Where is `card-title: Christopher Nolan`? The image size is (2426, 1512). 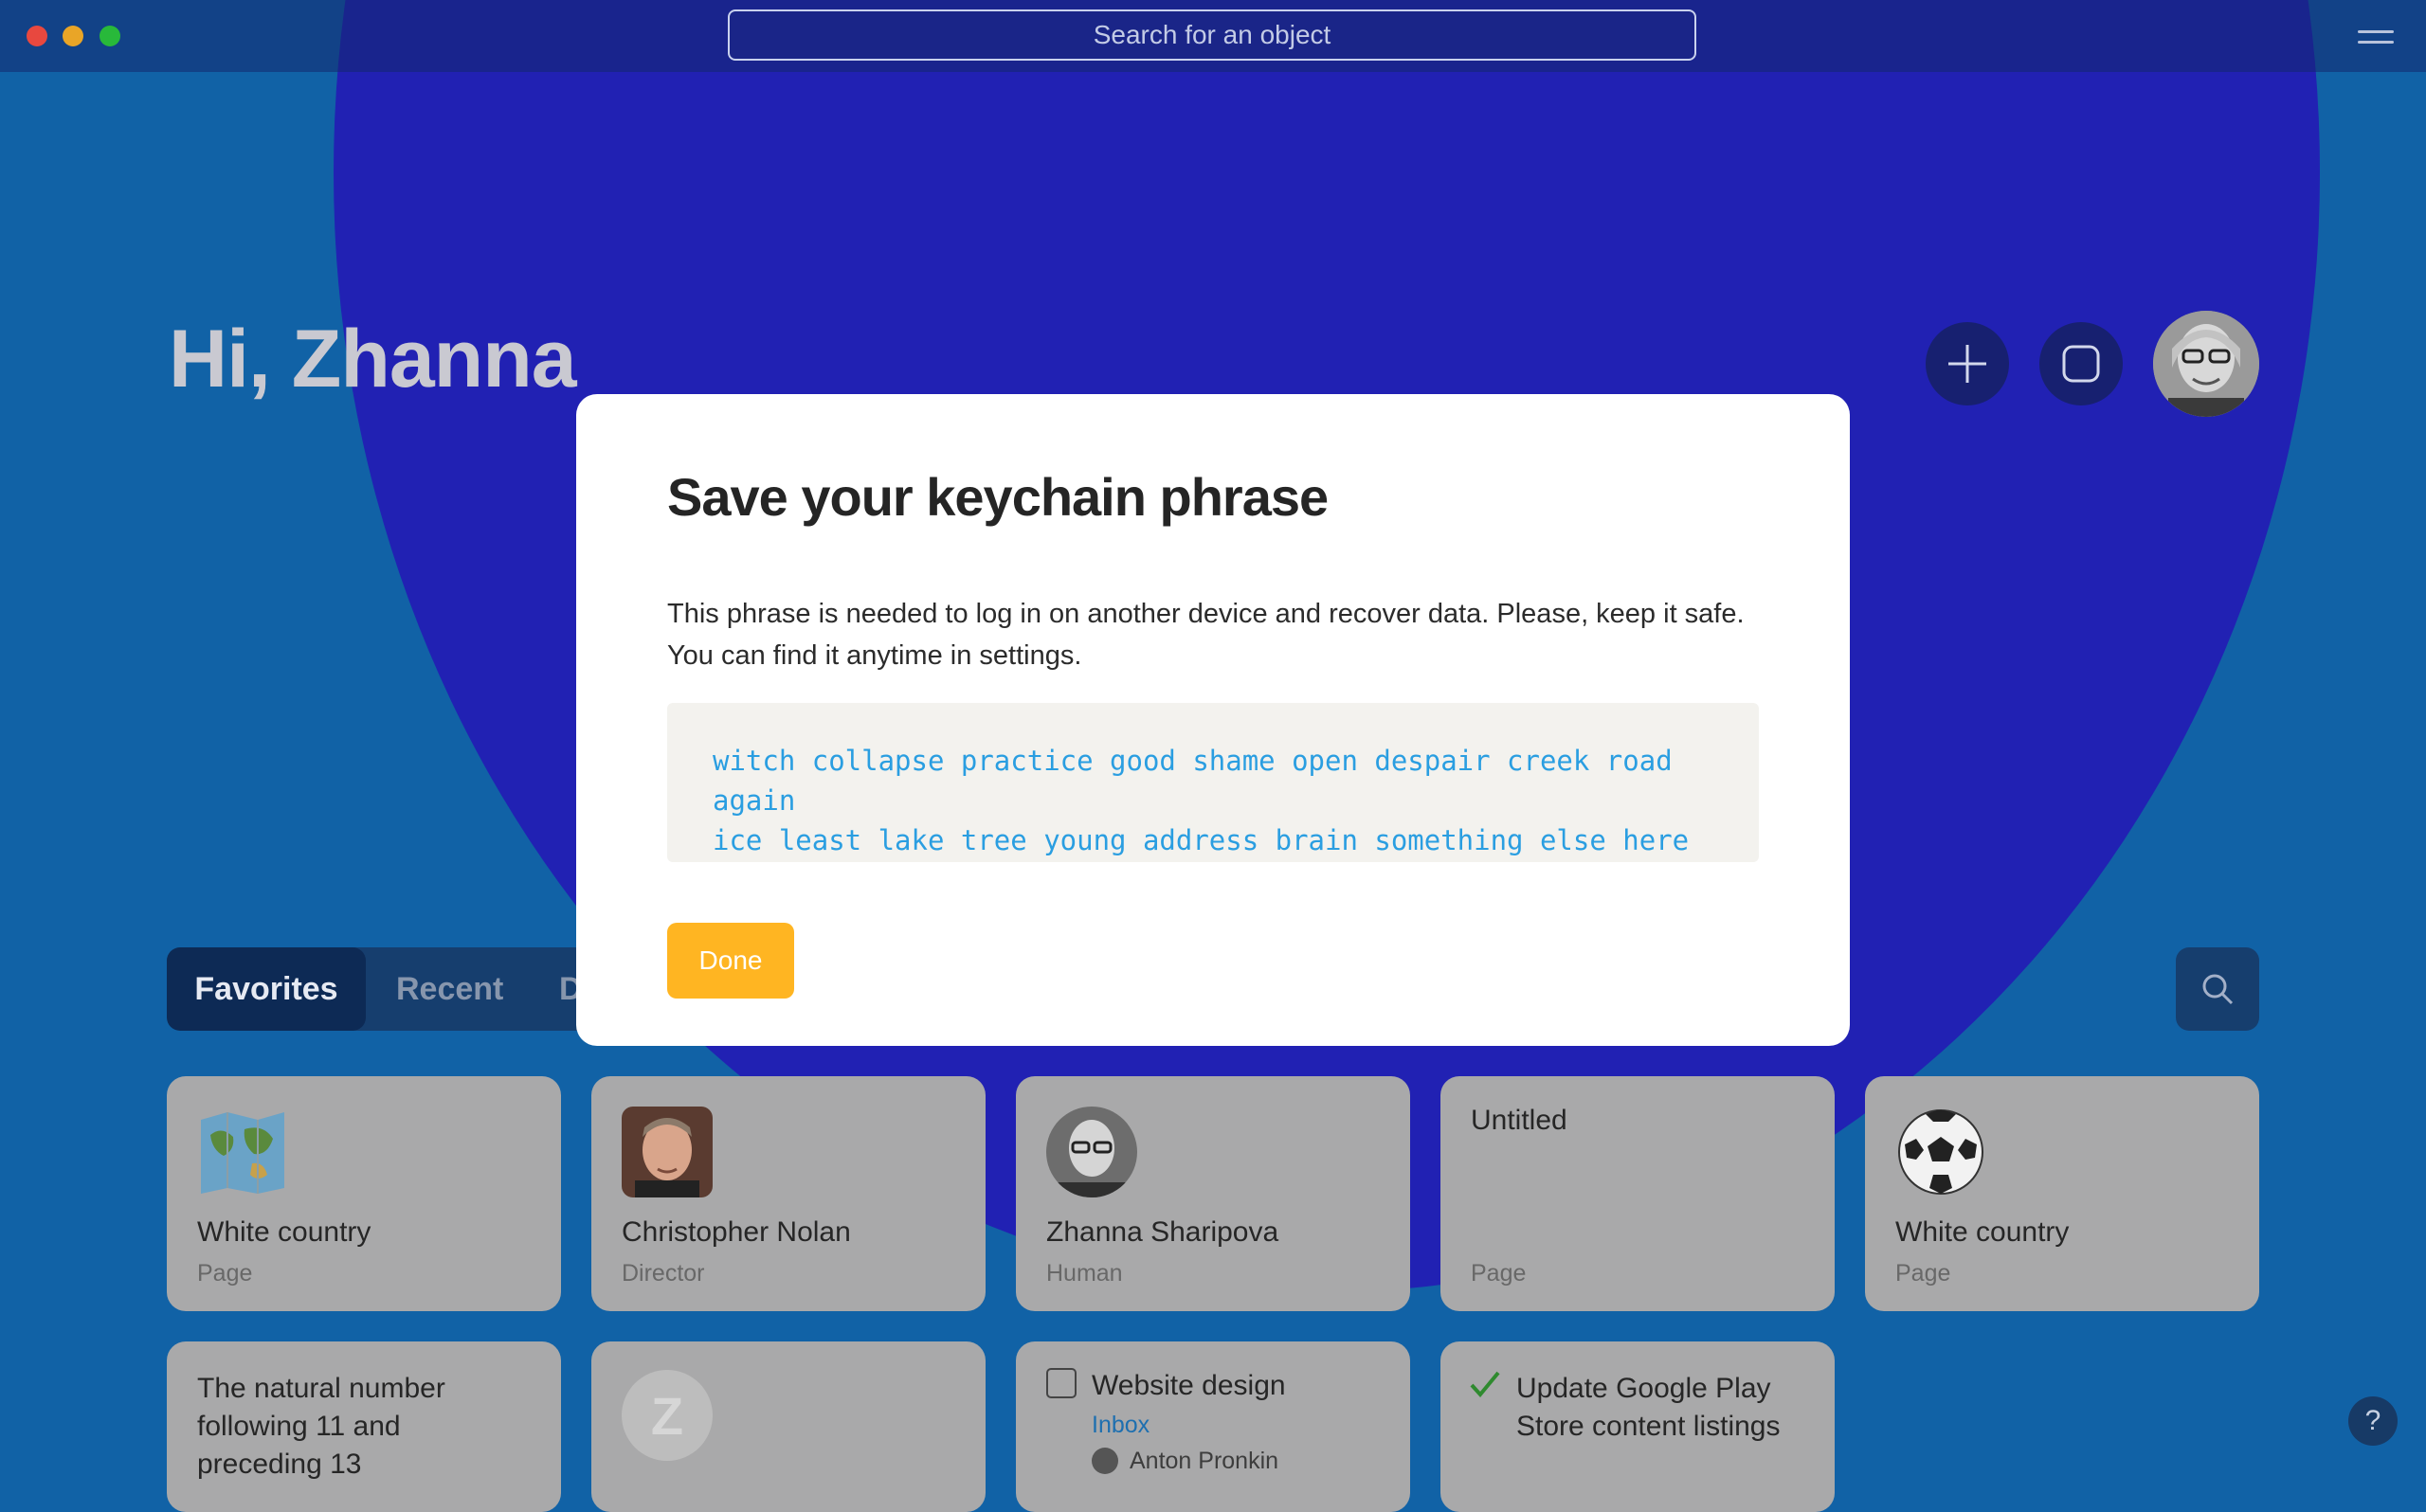 card-title: Christopher Nolan is located at coordinates (736, 1232).